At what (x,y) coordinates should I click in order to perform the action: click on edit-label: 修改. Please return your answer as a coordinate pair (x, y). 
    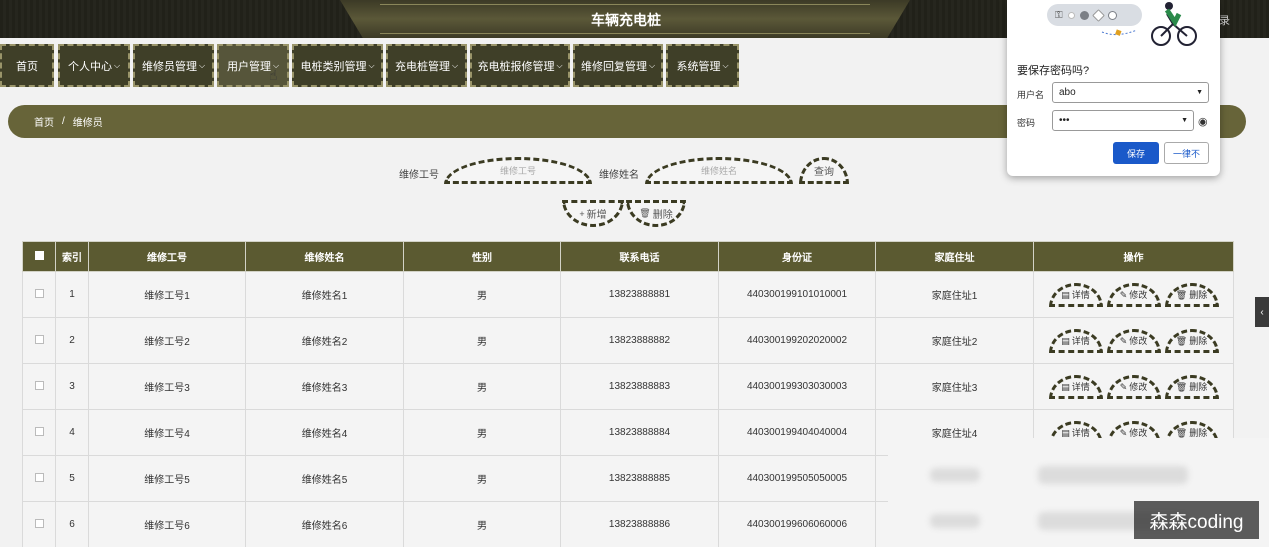
    Looking at the image, I should click on (1138, 294).